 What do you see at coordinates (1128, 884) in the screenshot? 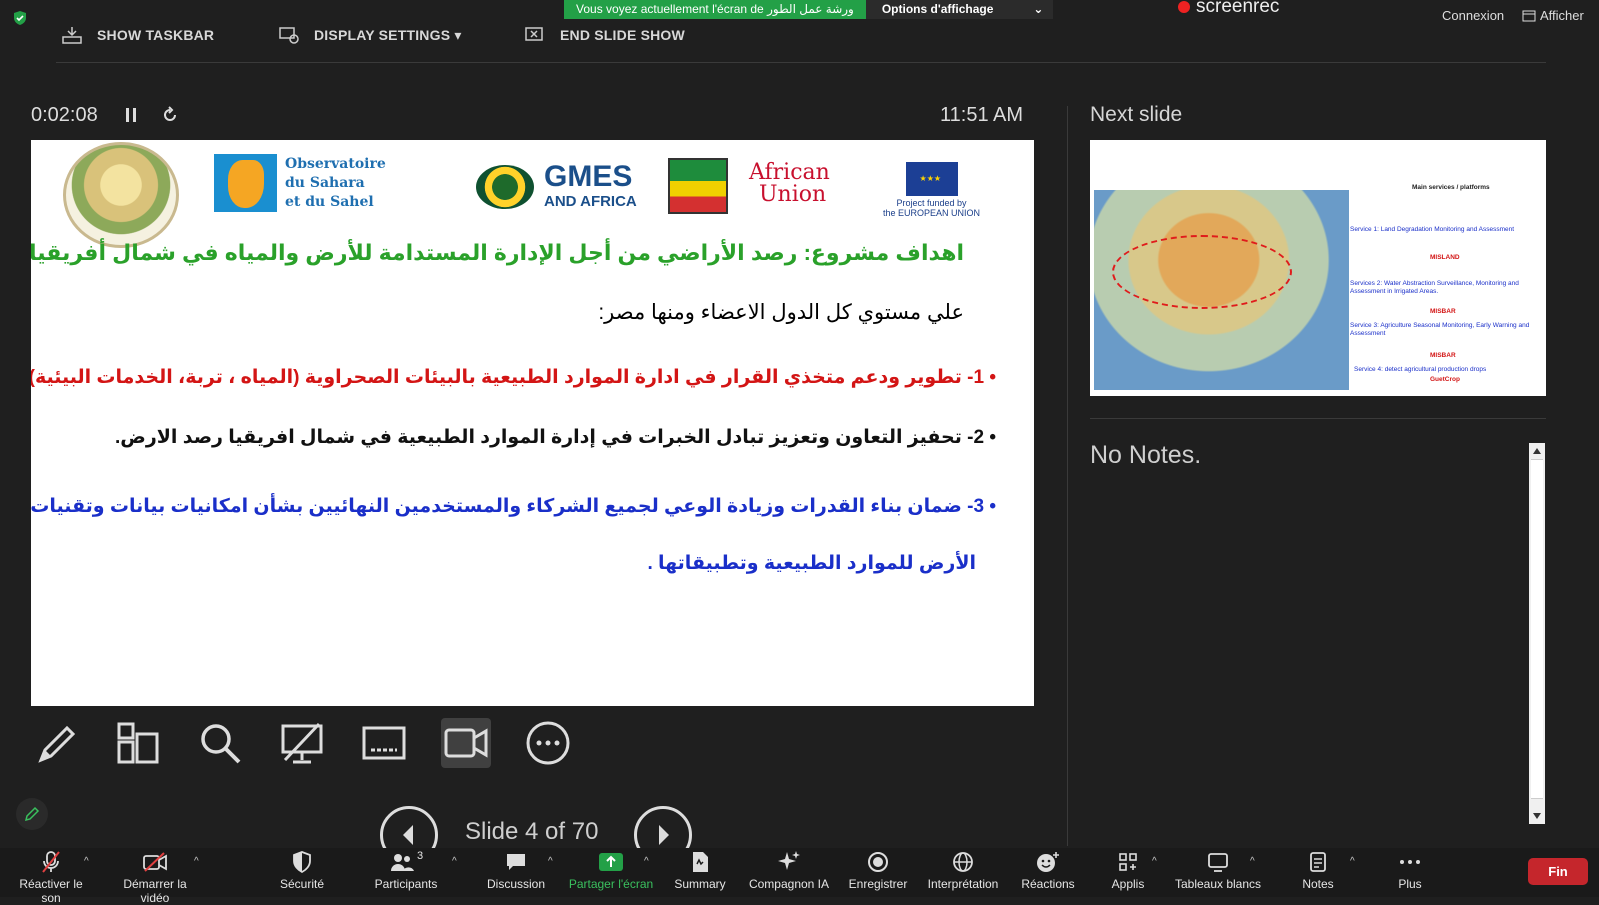
I see `apps-label: Applis` at bounding box center [1128, 884].